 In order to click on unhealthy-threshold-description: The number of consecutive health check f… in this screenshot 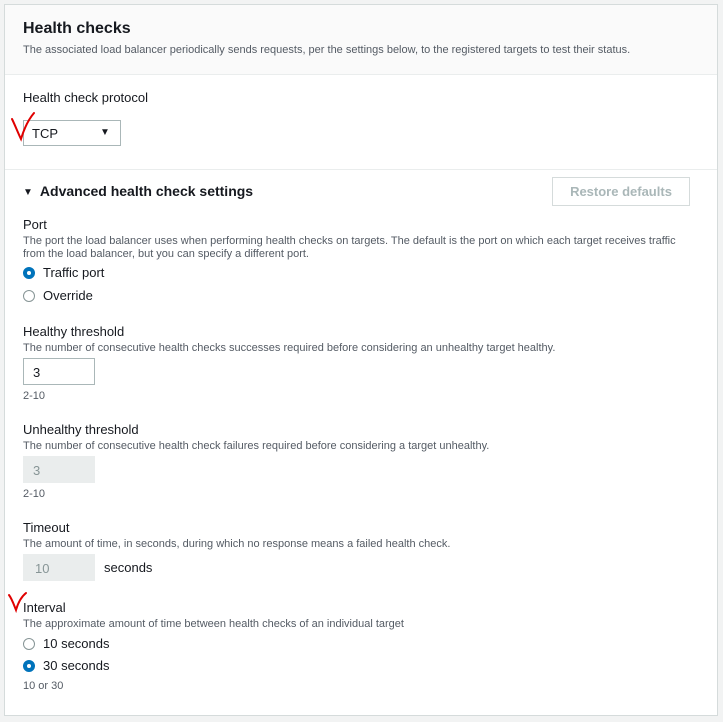, I will do `click(256, 446)`.